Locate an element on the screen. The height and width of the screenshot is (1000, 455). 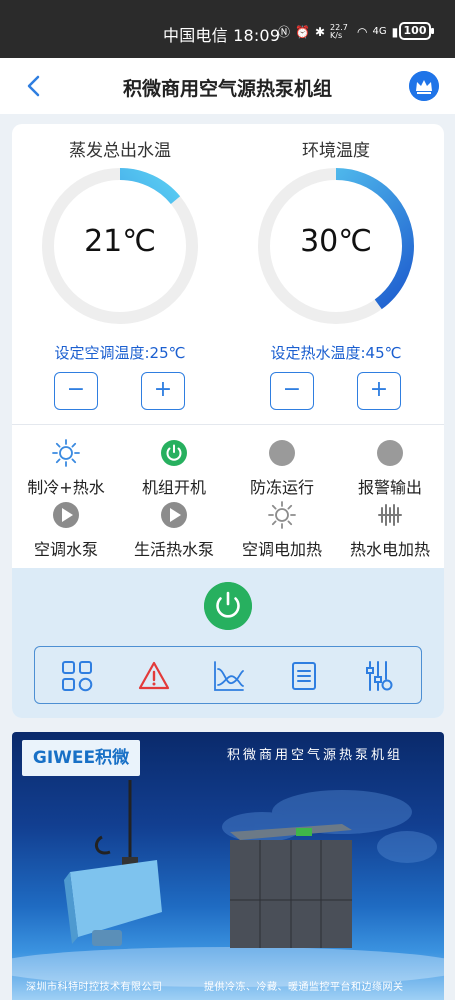
nfc-icon: Ⓝ is located at coordinates (284, 32).